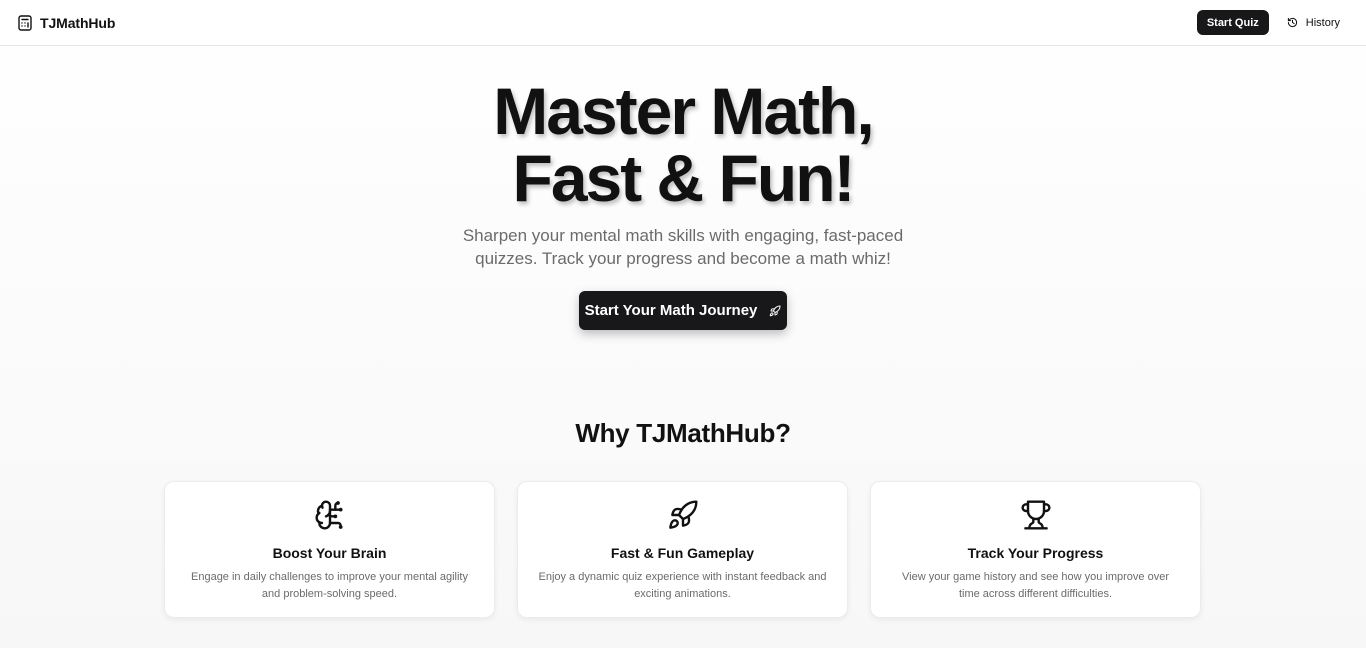 The height and width of the screenshot is (648, 1366). What do you see at coordinates (683, 23) in the screenshot?
I see `navbar: TJMathHub Start Quiz History` at bounding box center [683, 23].